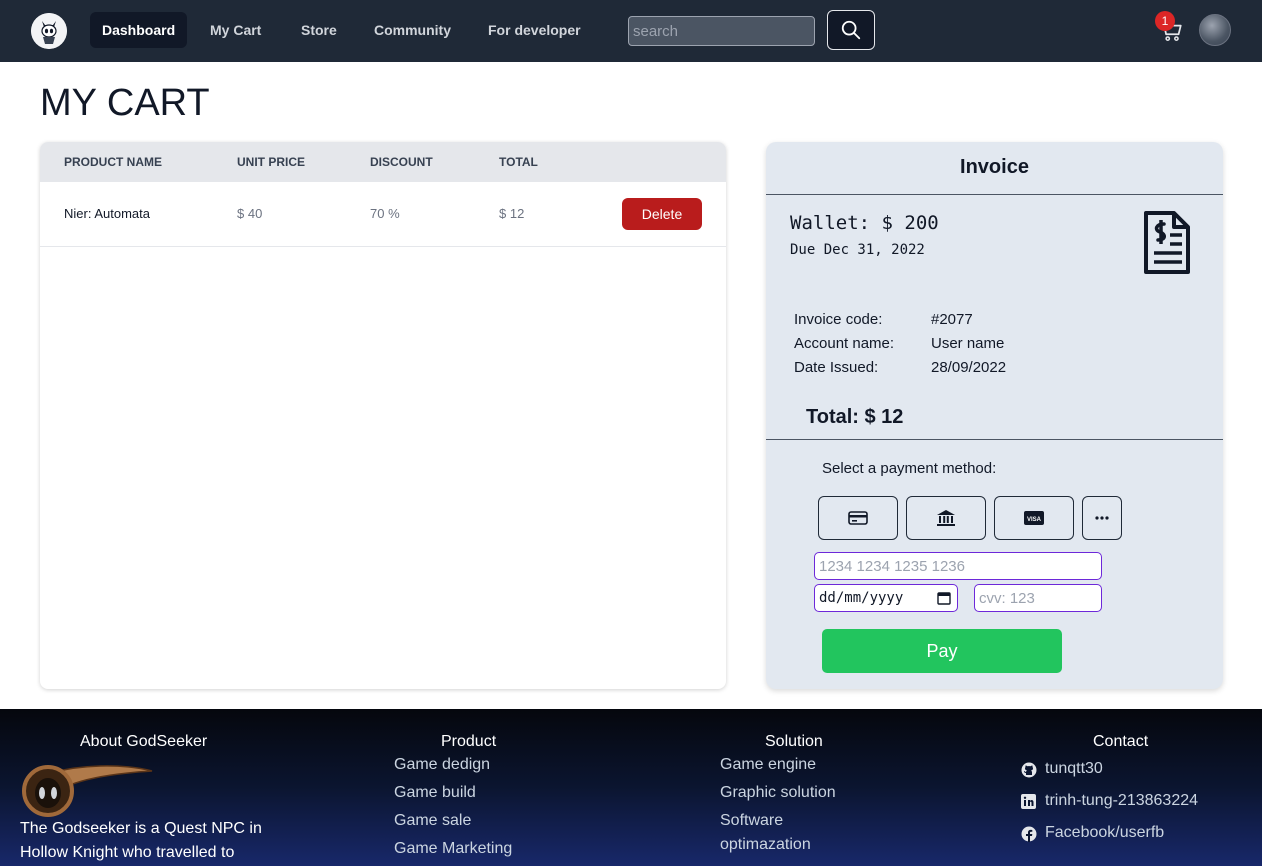  What do you see at coordinates (1029, 770) in the screenshot?
I see `github-icon` at bounding box center [1029, 770].